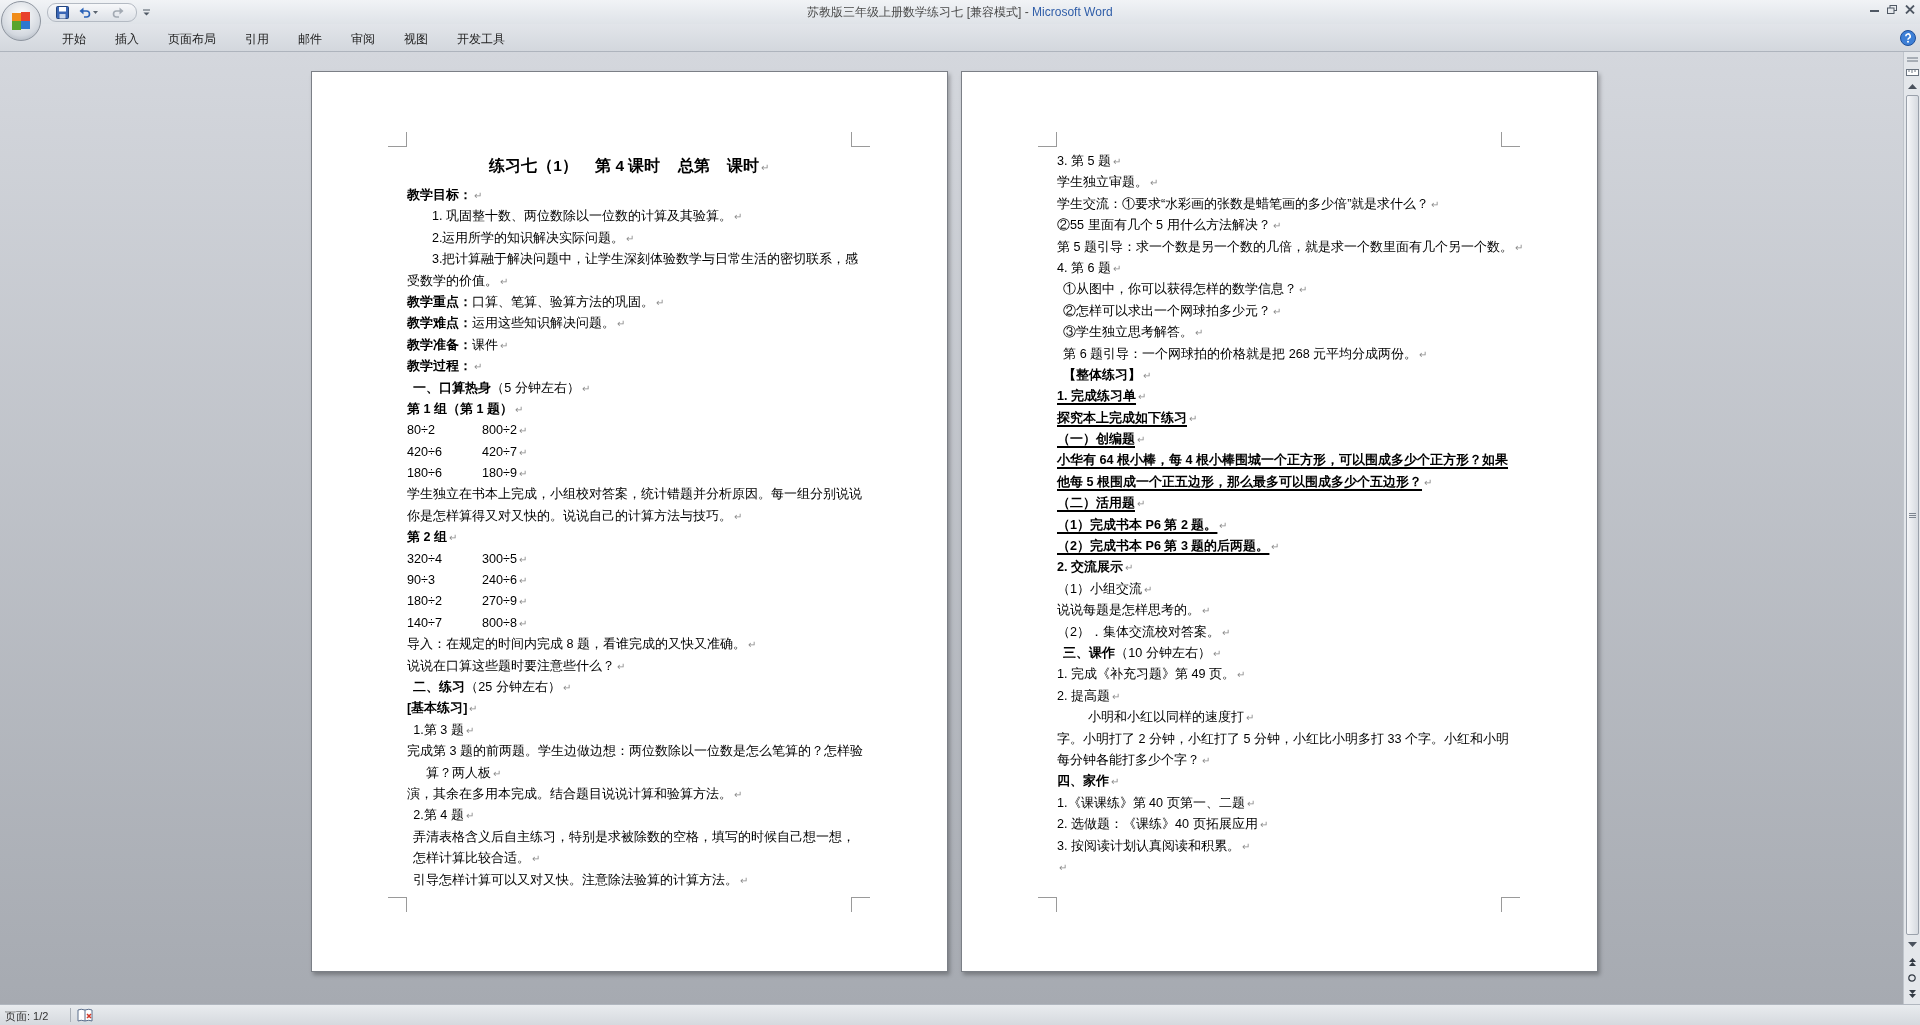  Describe the element at coordinates (1912, 944) in the screenshot. I see `down-arrow-icon` at that location.